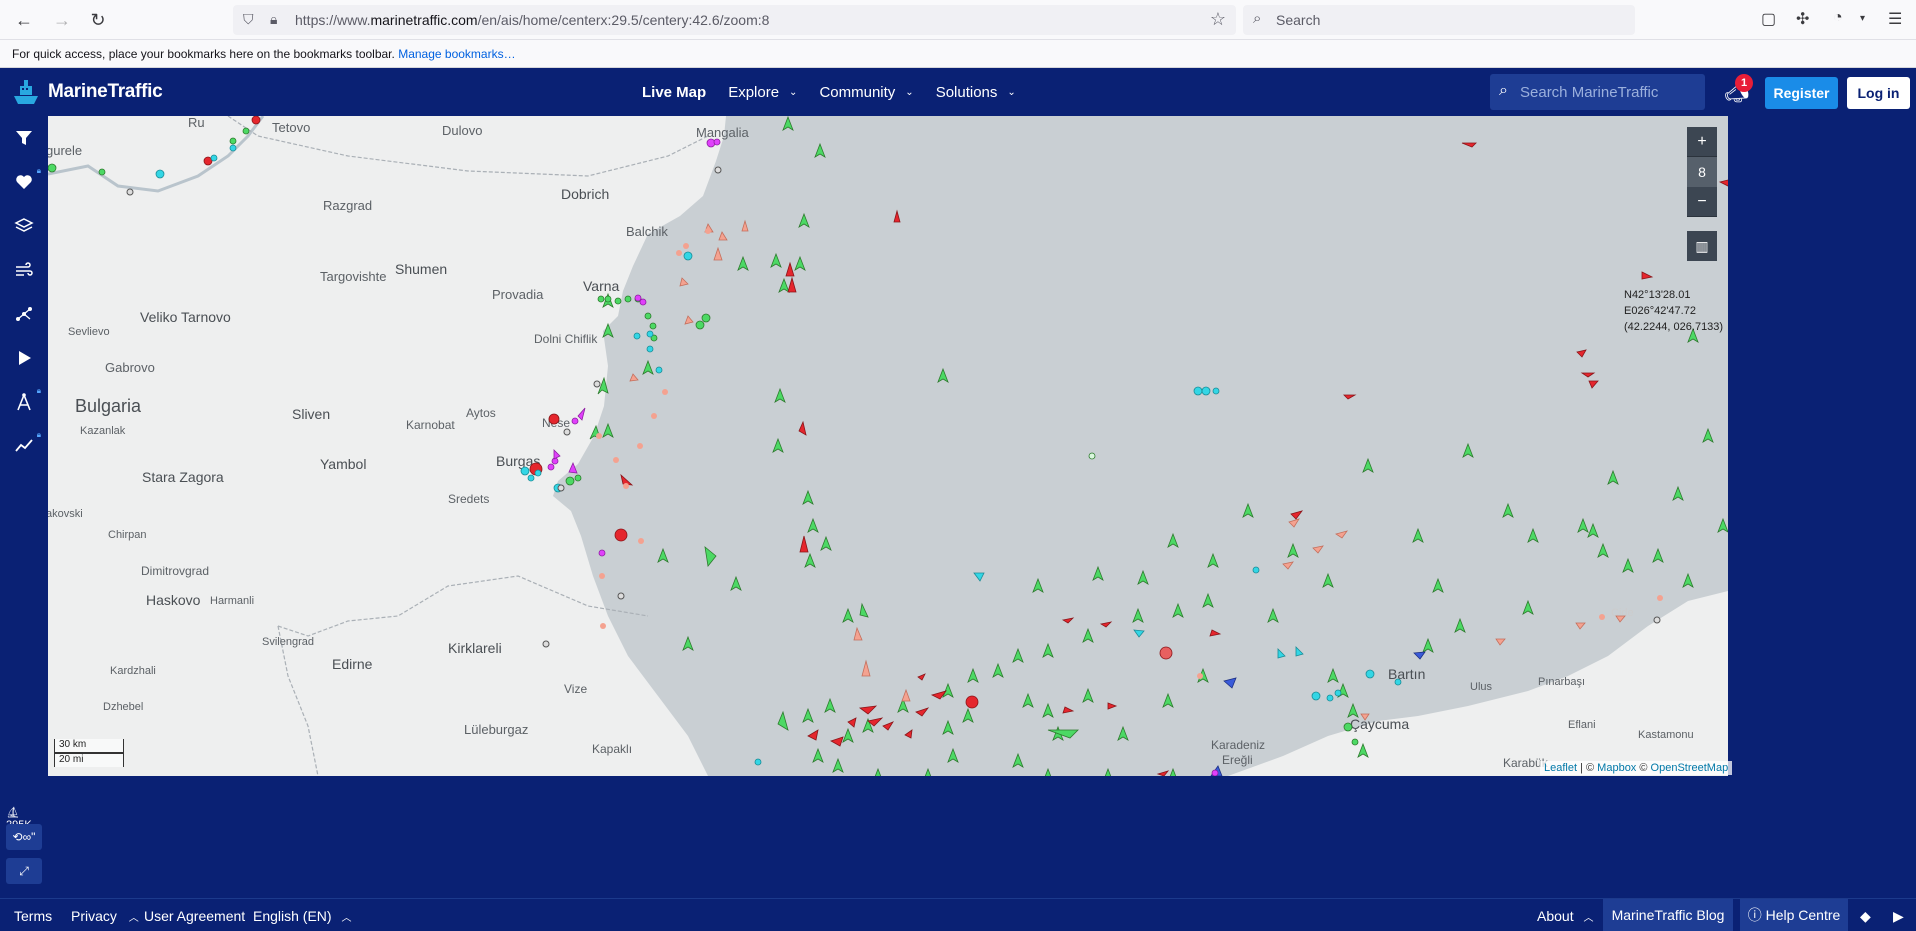 Image resolution: width=1916 pixels, height=931 pixels. I want to click on notification-badge: 1, so click(1744, 83).